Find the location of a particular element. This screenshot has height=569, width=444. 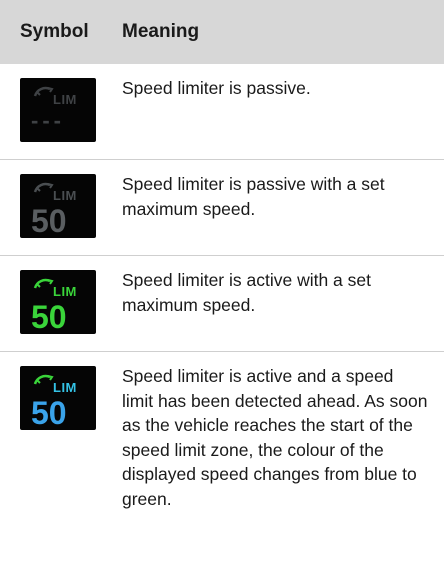

speed-limiter-passive-icon: LIM --- is located at coordinates (58, 110).